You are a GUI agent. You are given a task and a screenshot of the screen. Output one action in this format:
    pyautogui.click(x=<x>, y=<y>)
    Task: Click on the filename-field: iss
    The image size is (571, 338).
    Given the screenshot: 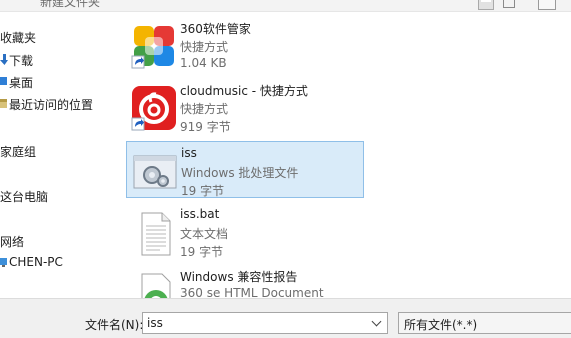 What is the action you would take?
    pyautogui.click(x=265, y=323)
    